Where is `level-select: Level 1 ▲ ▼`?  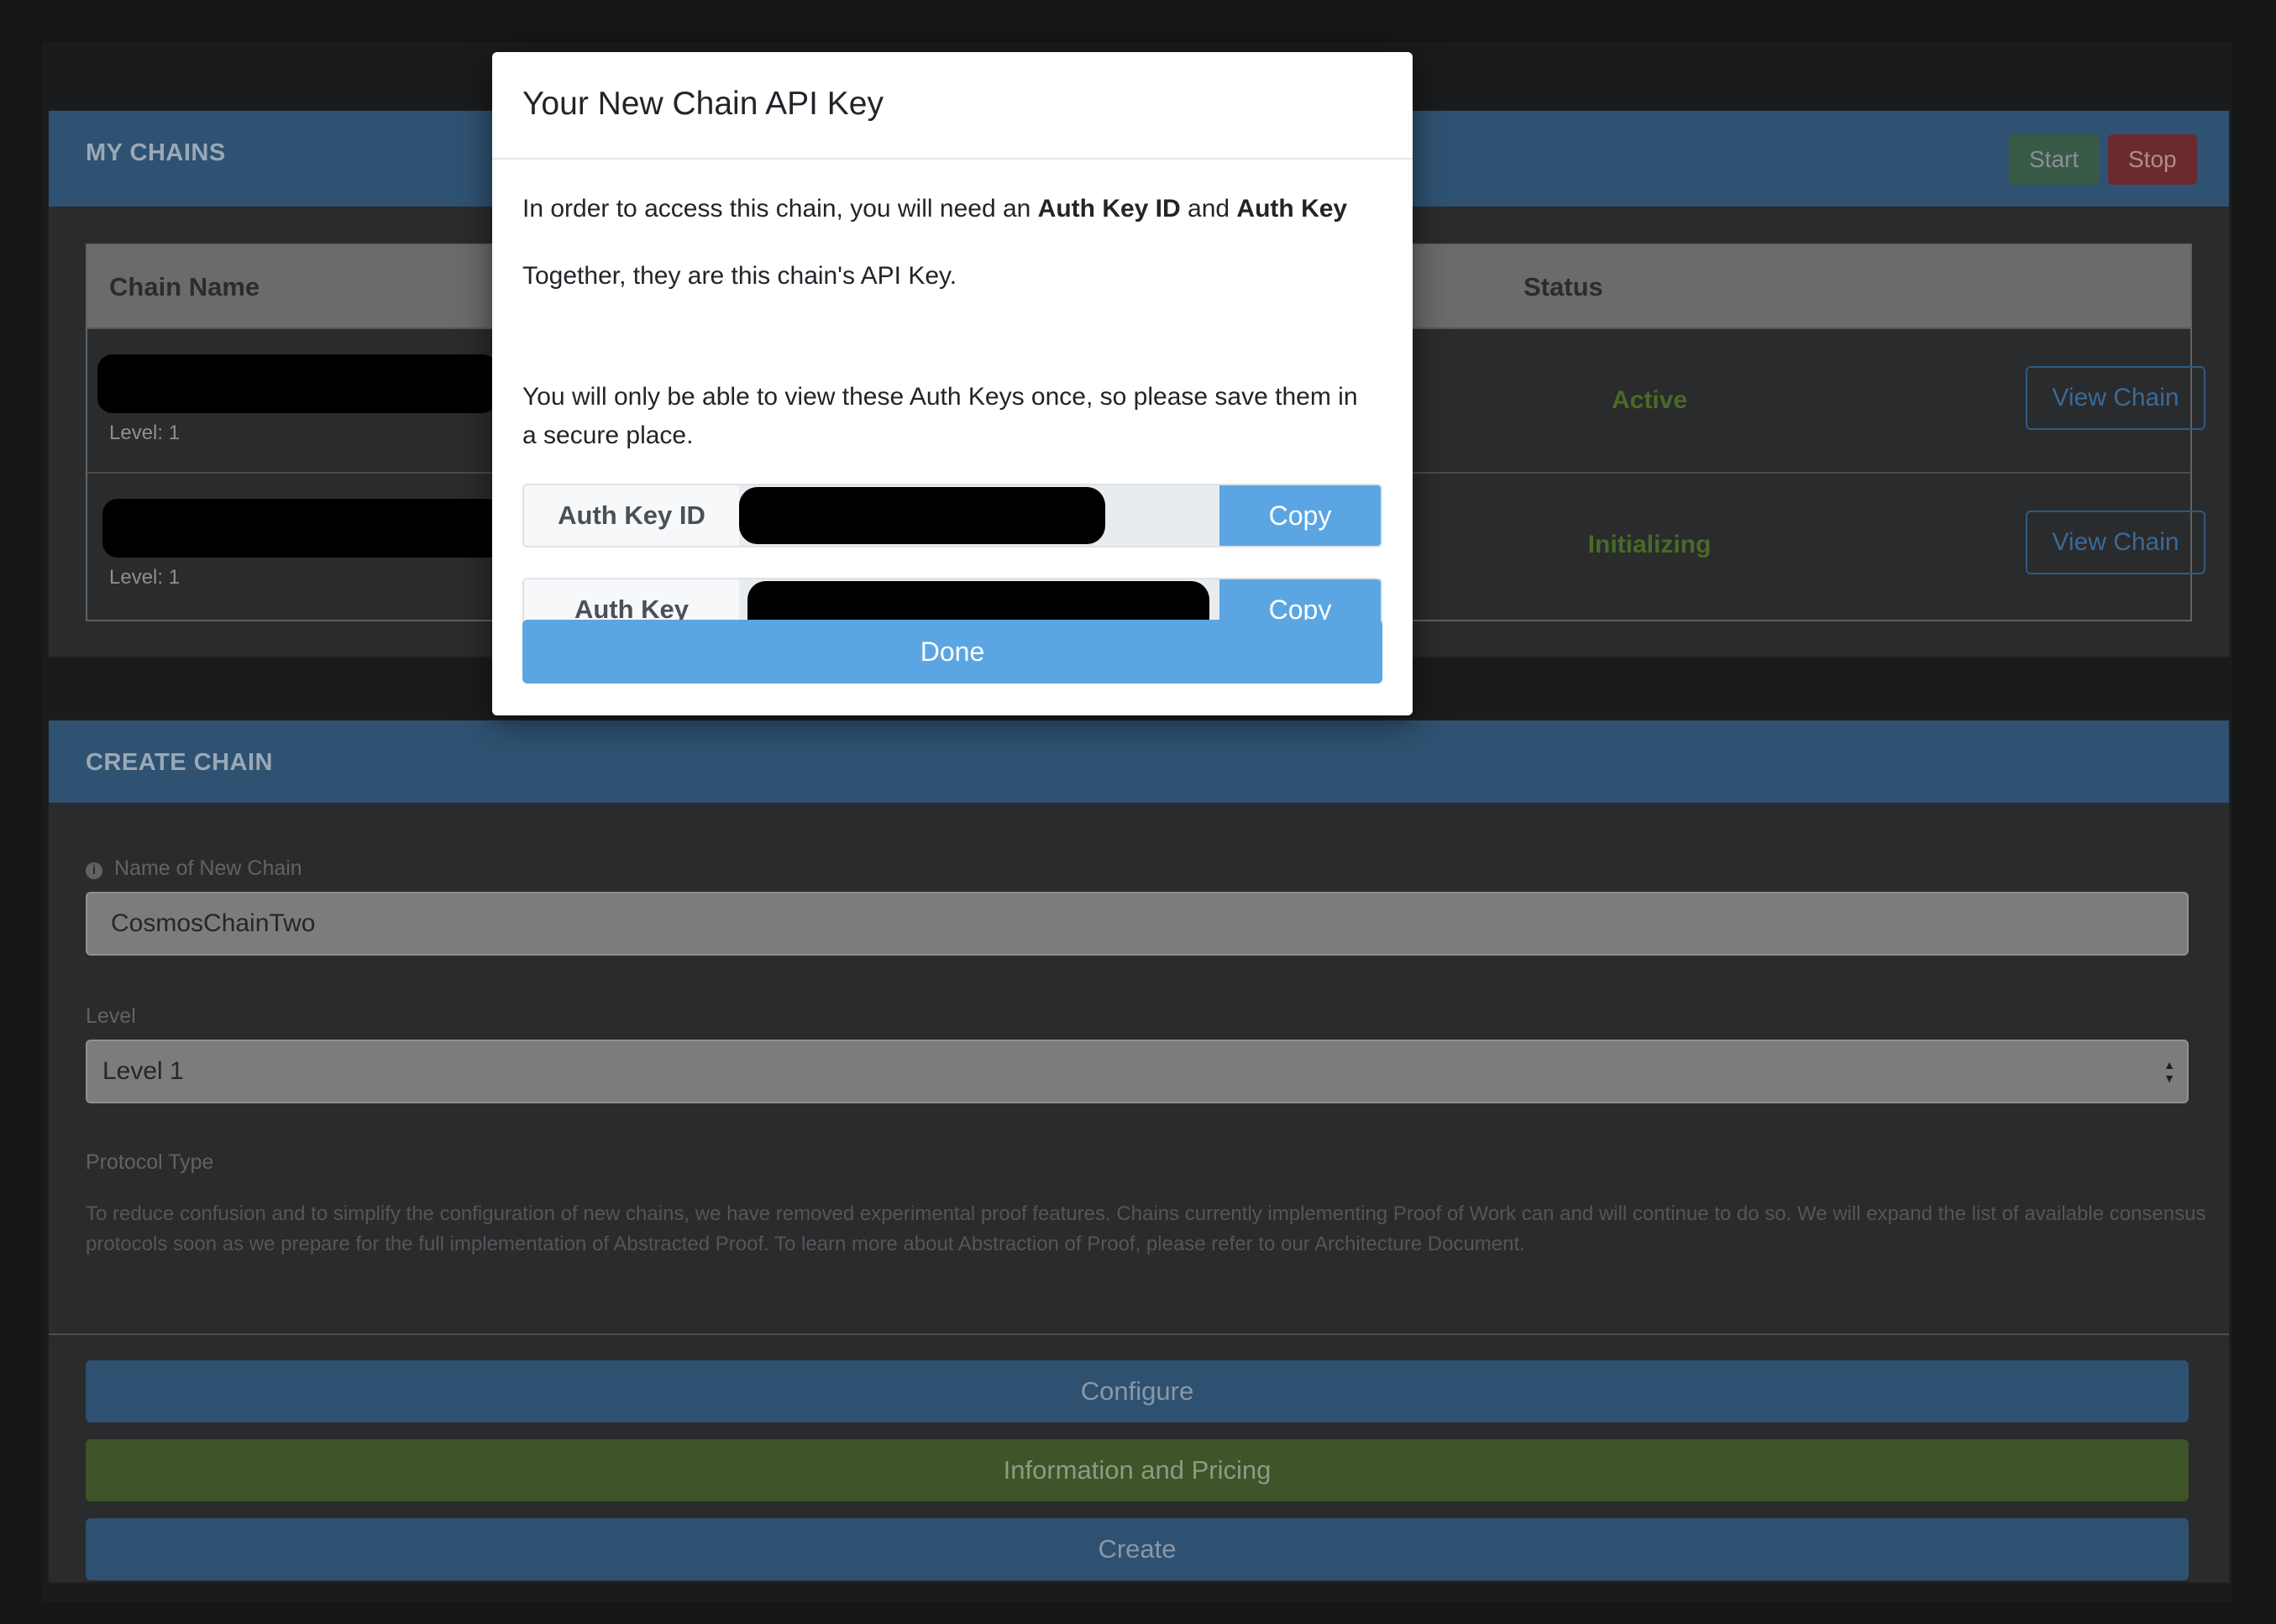
level-select: Level 1 ▲ ▼ is located at coordinates (1137, 1071).